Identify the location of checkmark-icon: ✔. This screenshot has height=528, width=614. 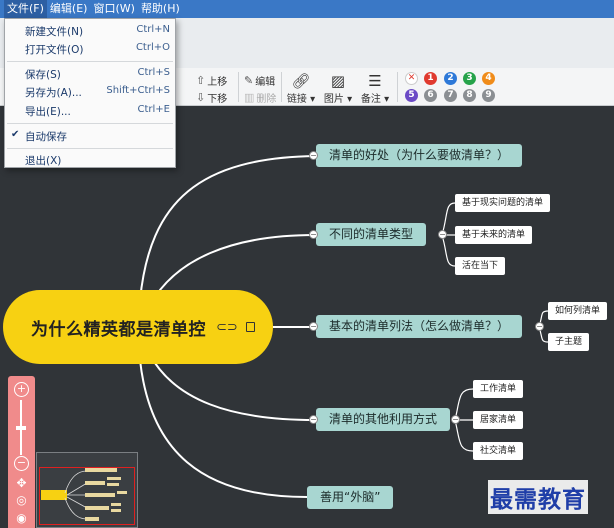
(15, 134).